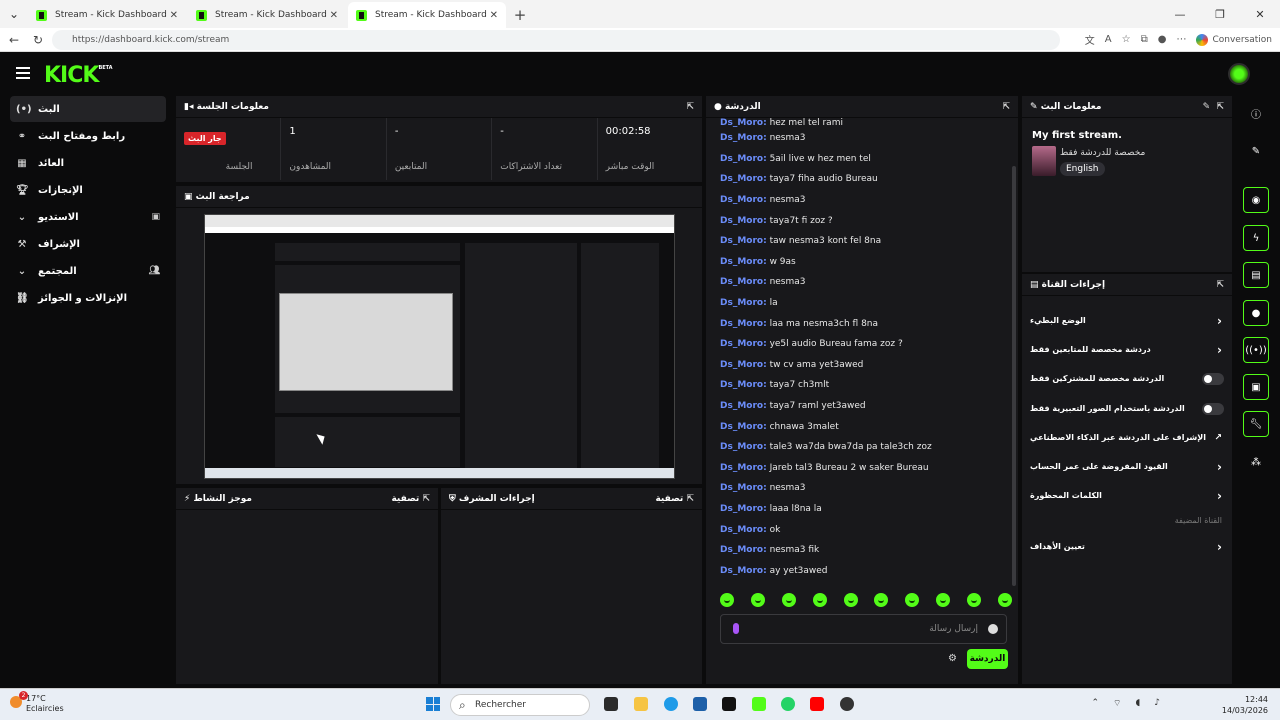  Describe the element at coordinates (14, 40) in the screenshot. I see `back-icon: ←` at that location.